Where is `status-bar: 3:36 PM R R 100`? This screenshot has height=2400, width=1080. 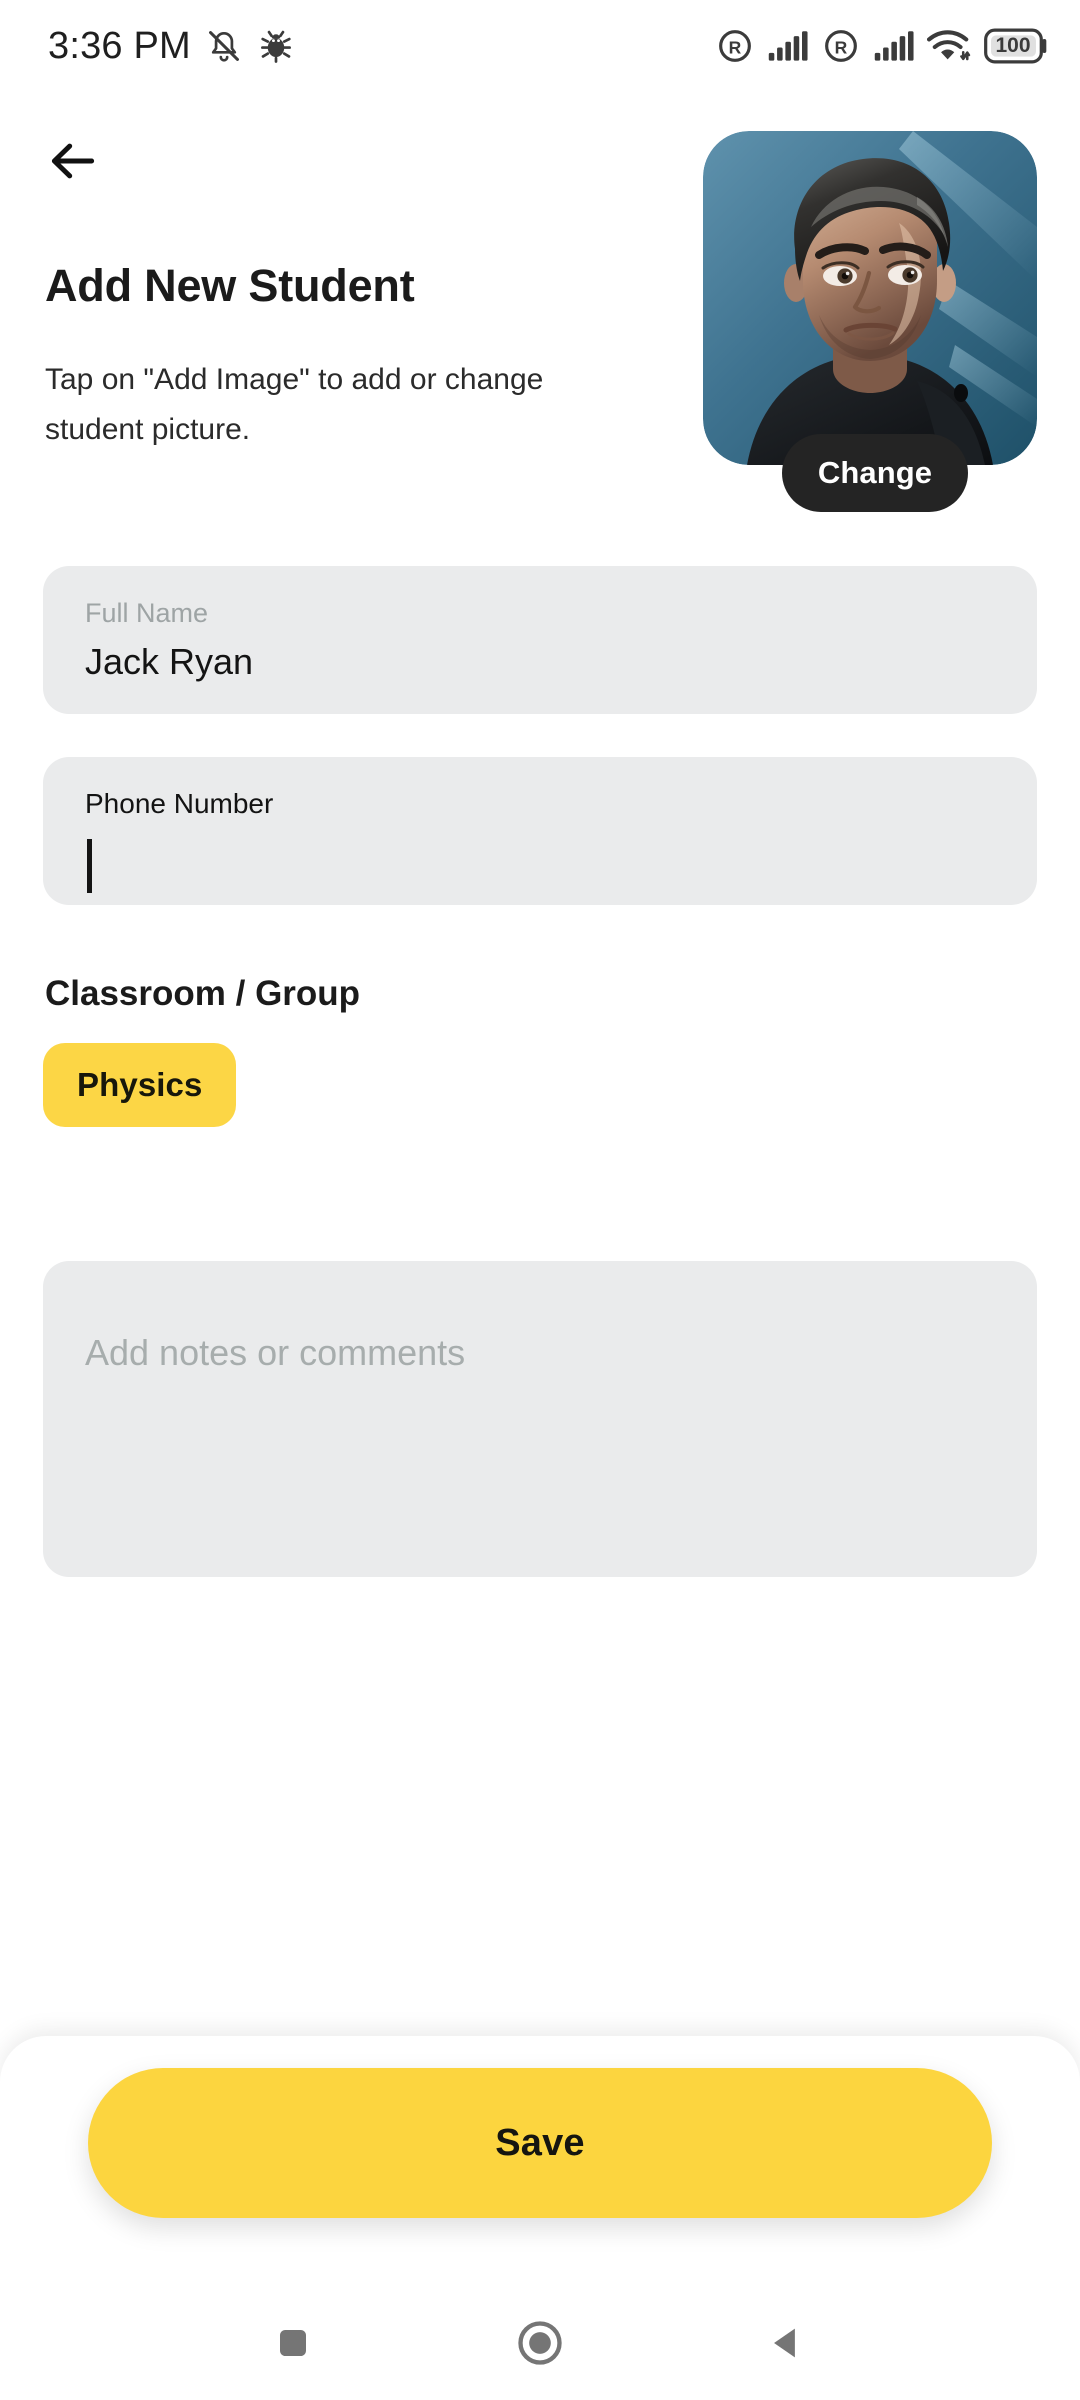 status-bar: 3:36 PM R R 100 is located at coordinates (540, 46).